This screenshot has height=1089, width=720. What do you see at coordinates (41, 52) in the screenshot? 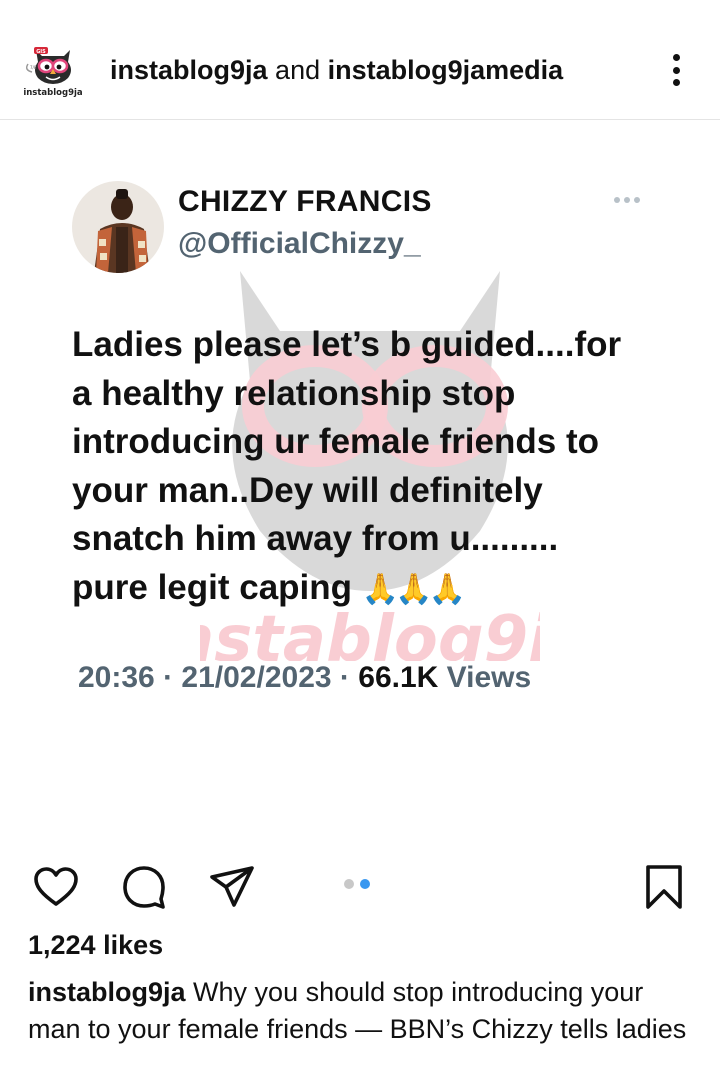
I see `svg-text: GIS` at bounding box center [41, 52].